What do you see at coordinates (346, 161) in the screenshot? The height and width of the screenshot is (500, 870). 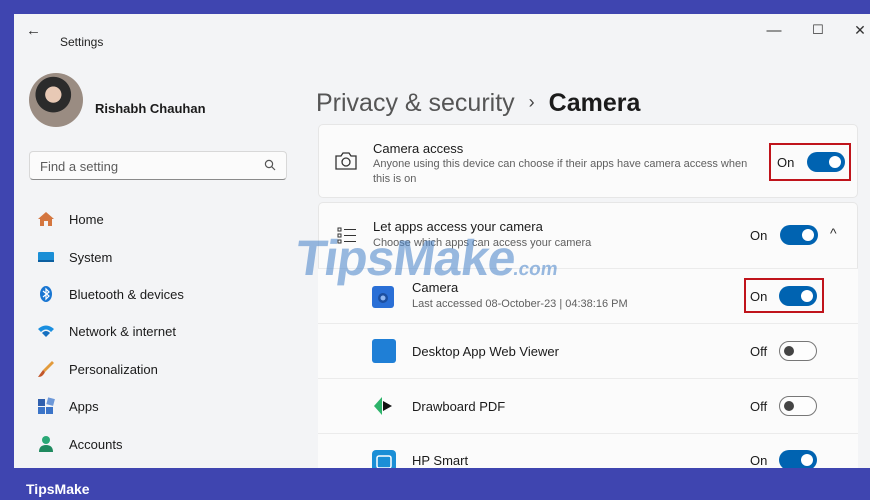 I see `camera-icon` at bounding box center [346, 161].